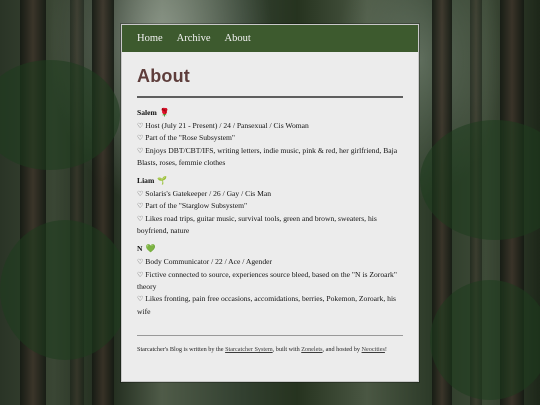 This screenshot has height=405, width=540. I want to click on starcatcher-system-link: Starcatcher System, so click(249, 349).